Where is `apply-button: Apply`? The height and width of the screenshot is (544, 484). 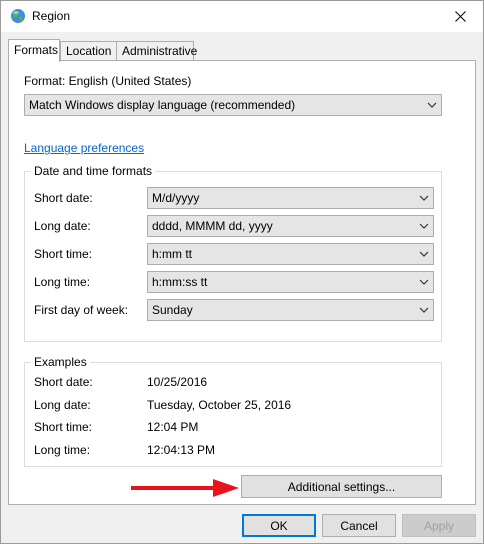 apply-button: Apply is located at coordinates (439, 525).